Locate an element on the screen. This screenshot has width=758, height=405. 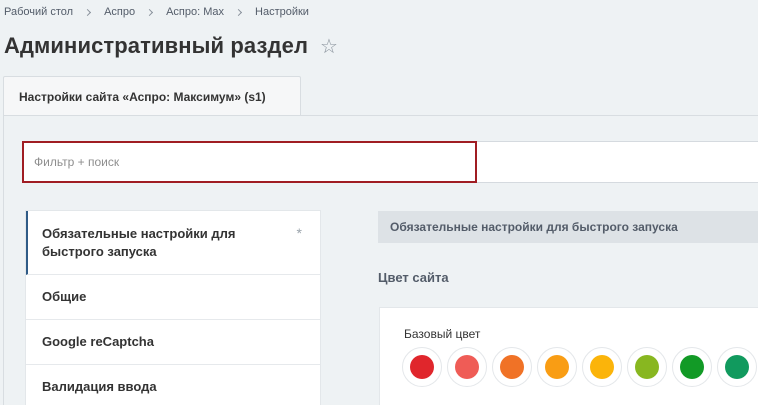
sidebar-item-label: Google reCaptcha is located at coordinates (98, 341).